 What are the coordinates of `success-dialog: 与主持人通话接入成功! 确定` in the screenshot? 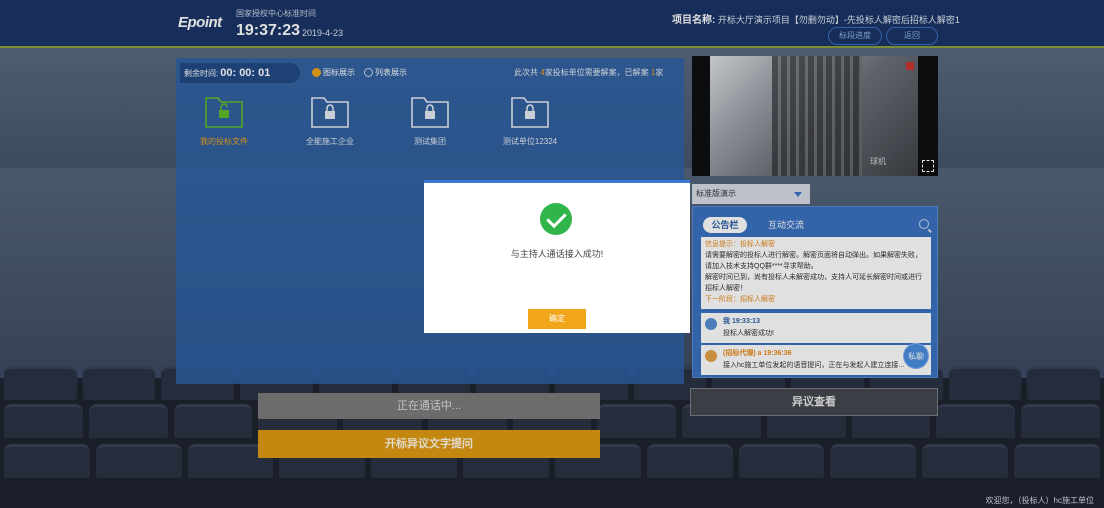 It's located at (557, 256).